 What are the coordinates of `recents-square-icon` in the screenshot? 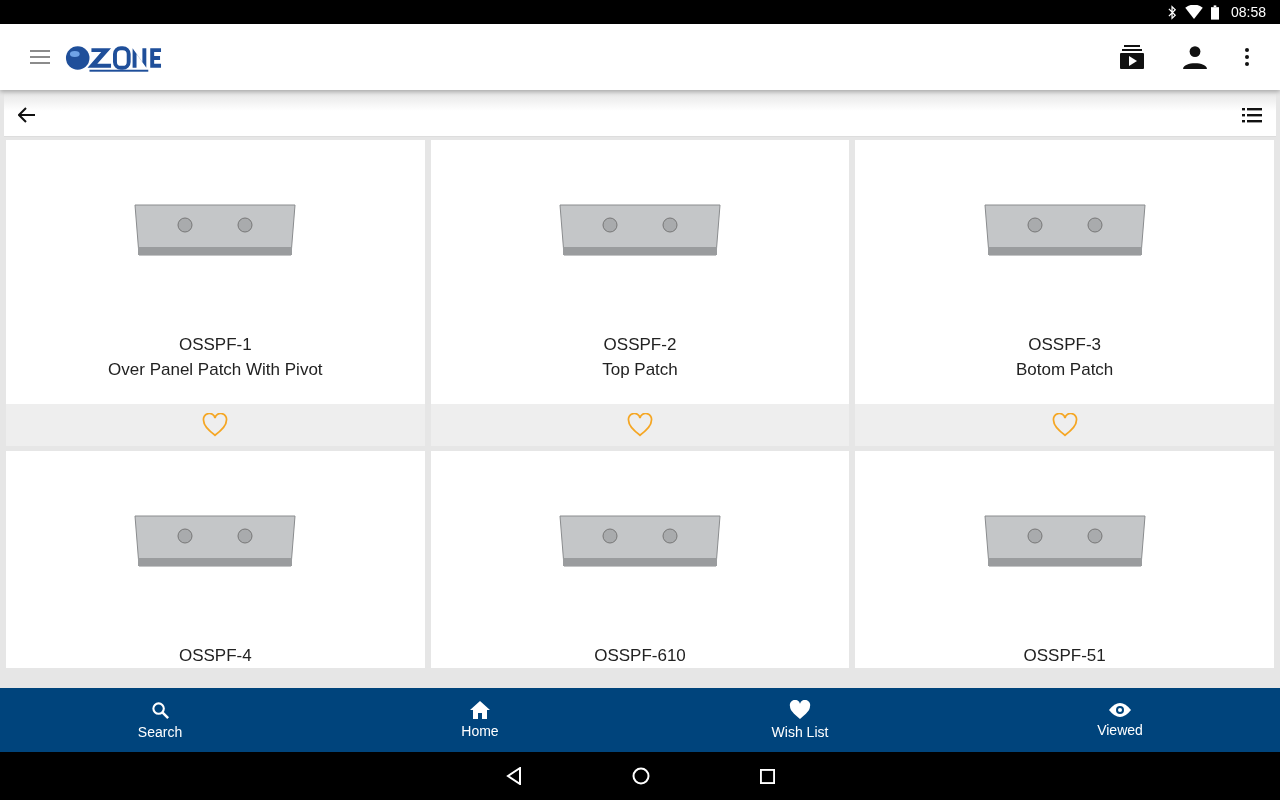 It's located at (767, 776).